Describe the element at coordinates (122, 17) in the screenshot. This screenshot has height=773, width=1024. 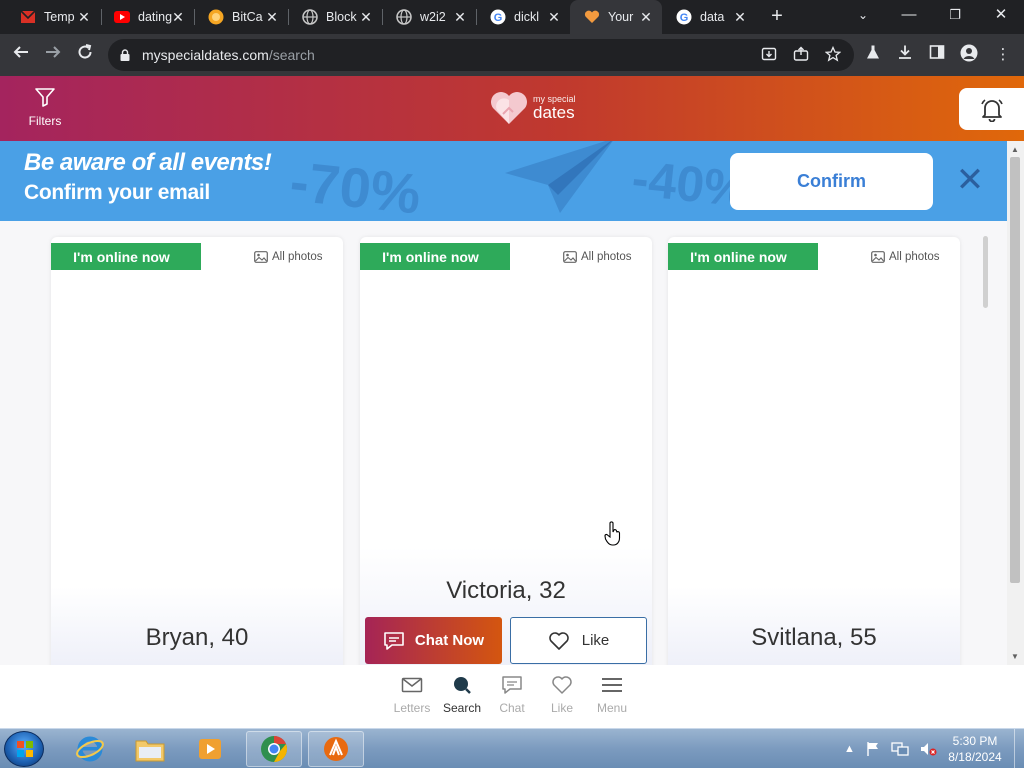
I see `youtube-icon` at that location.